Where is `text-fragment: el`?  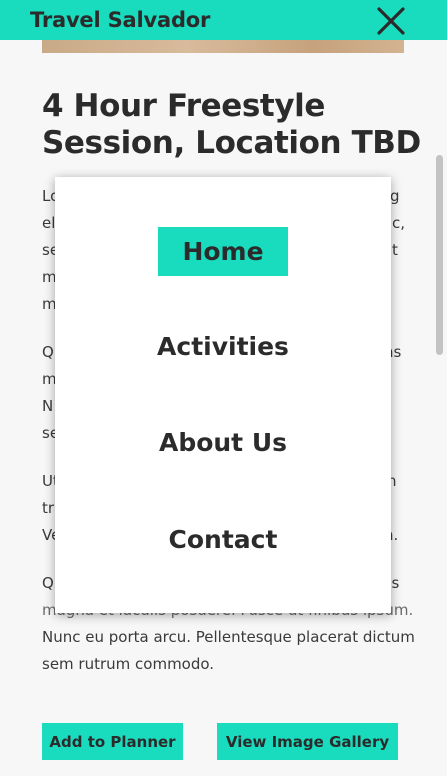
text-fragment: el is located at coordinates (49, 223).